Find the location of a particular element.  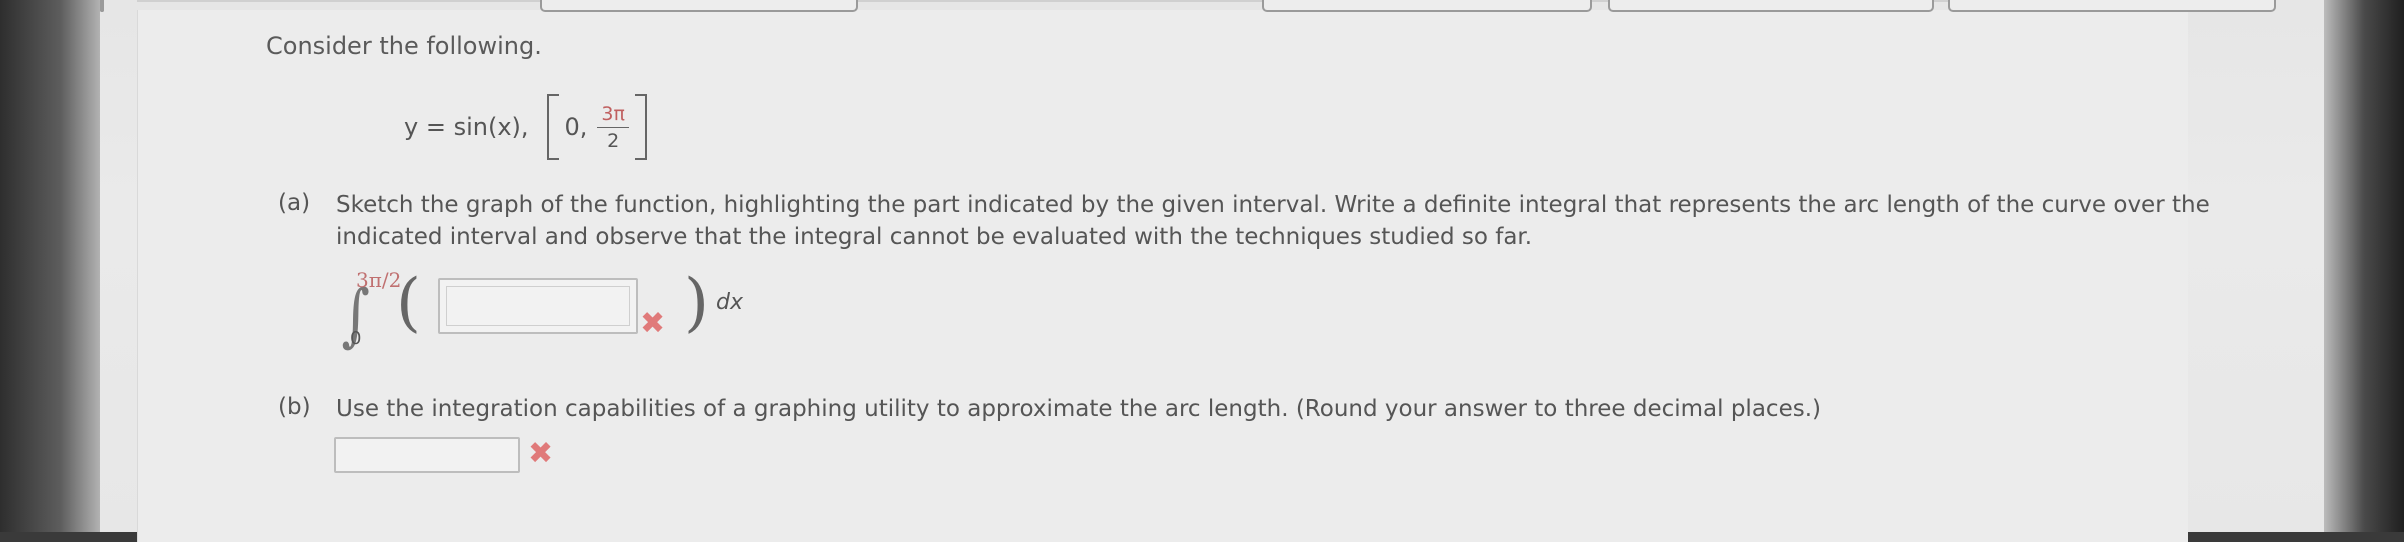

part-b-label: (b) is located at coordinates (294, 407).